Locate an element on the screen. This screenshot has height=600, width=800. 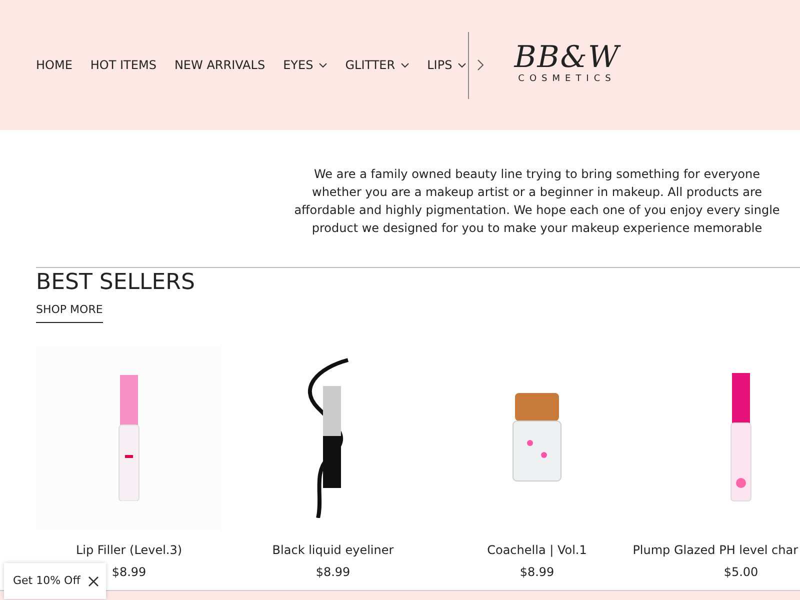
product-name: Plump Glazed PH level char is located at coordinates (715, 549).